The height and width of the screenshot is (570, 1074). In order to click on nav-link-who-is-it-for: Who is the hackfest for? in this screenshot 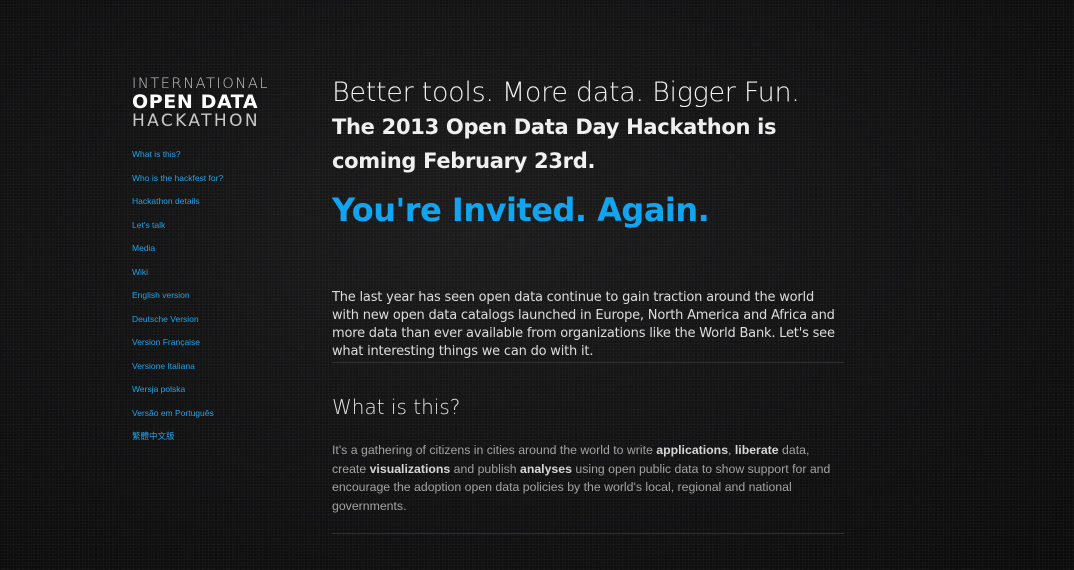, I will do `click(177, 178)`.